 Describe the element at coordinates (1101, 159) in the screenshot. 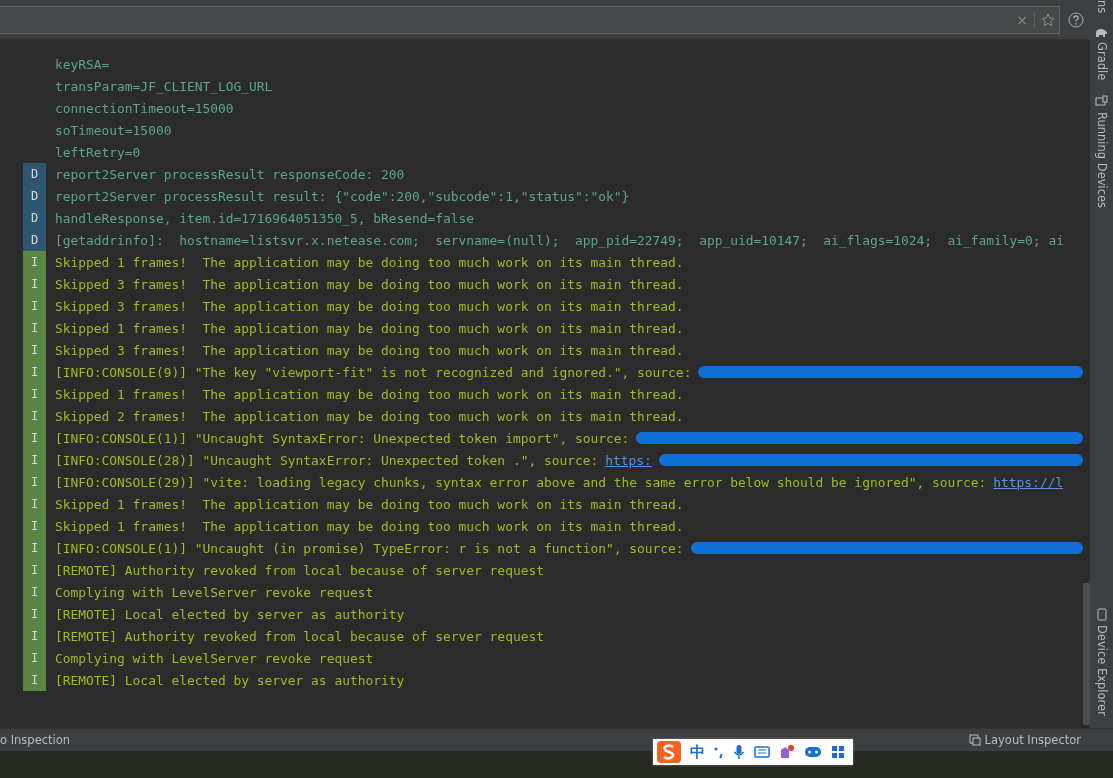

I see `side-tab: Running Devices` at that location.